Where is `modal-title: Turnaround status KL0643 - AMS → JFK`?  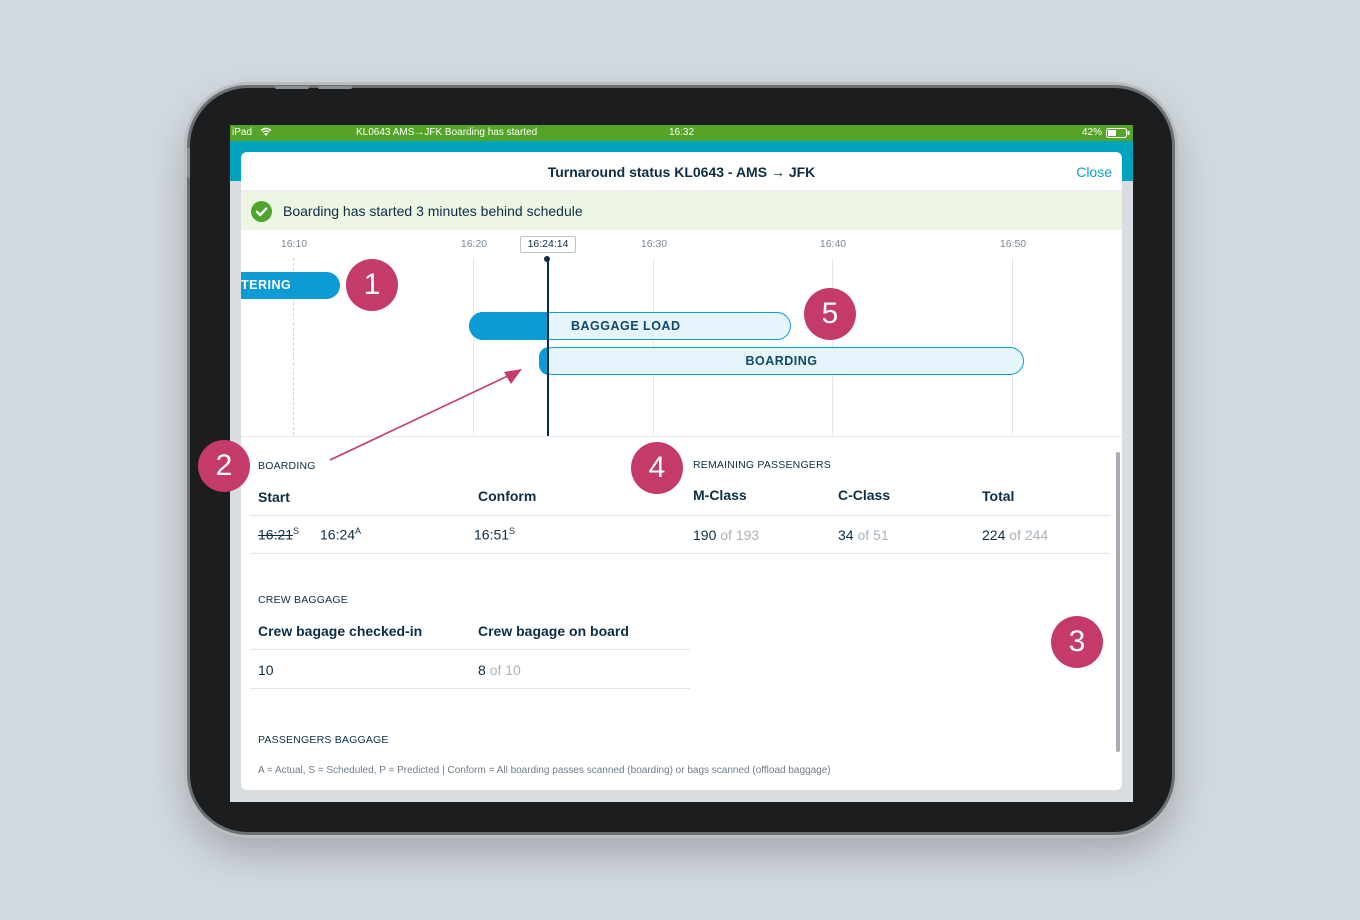 modal-title: Turnaround status KL0643 - AMS → JFK is located at coordinates (681, 171).